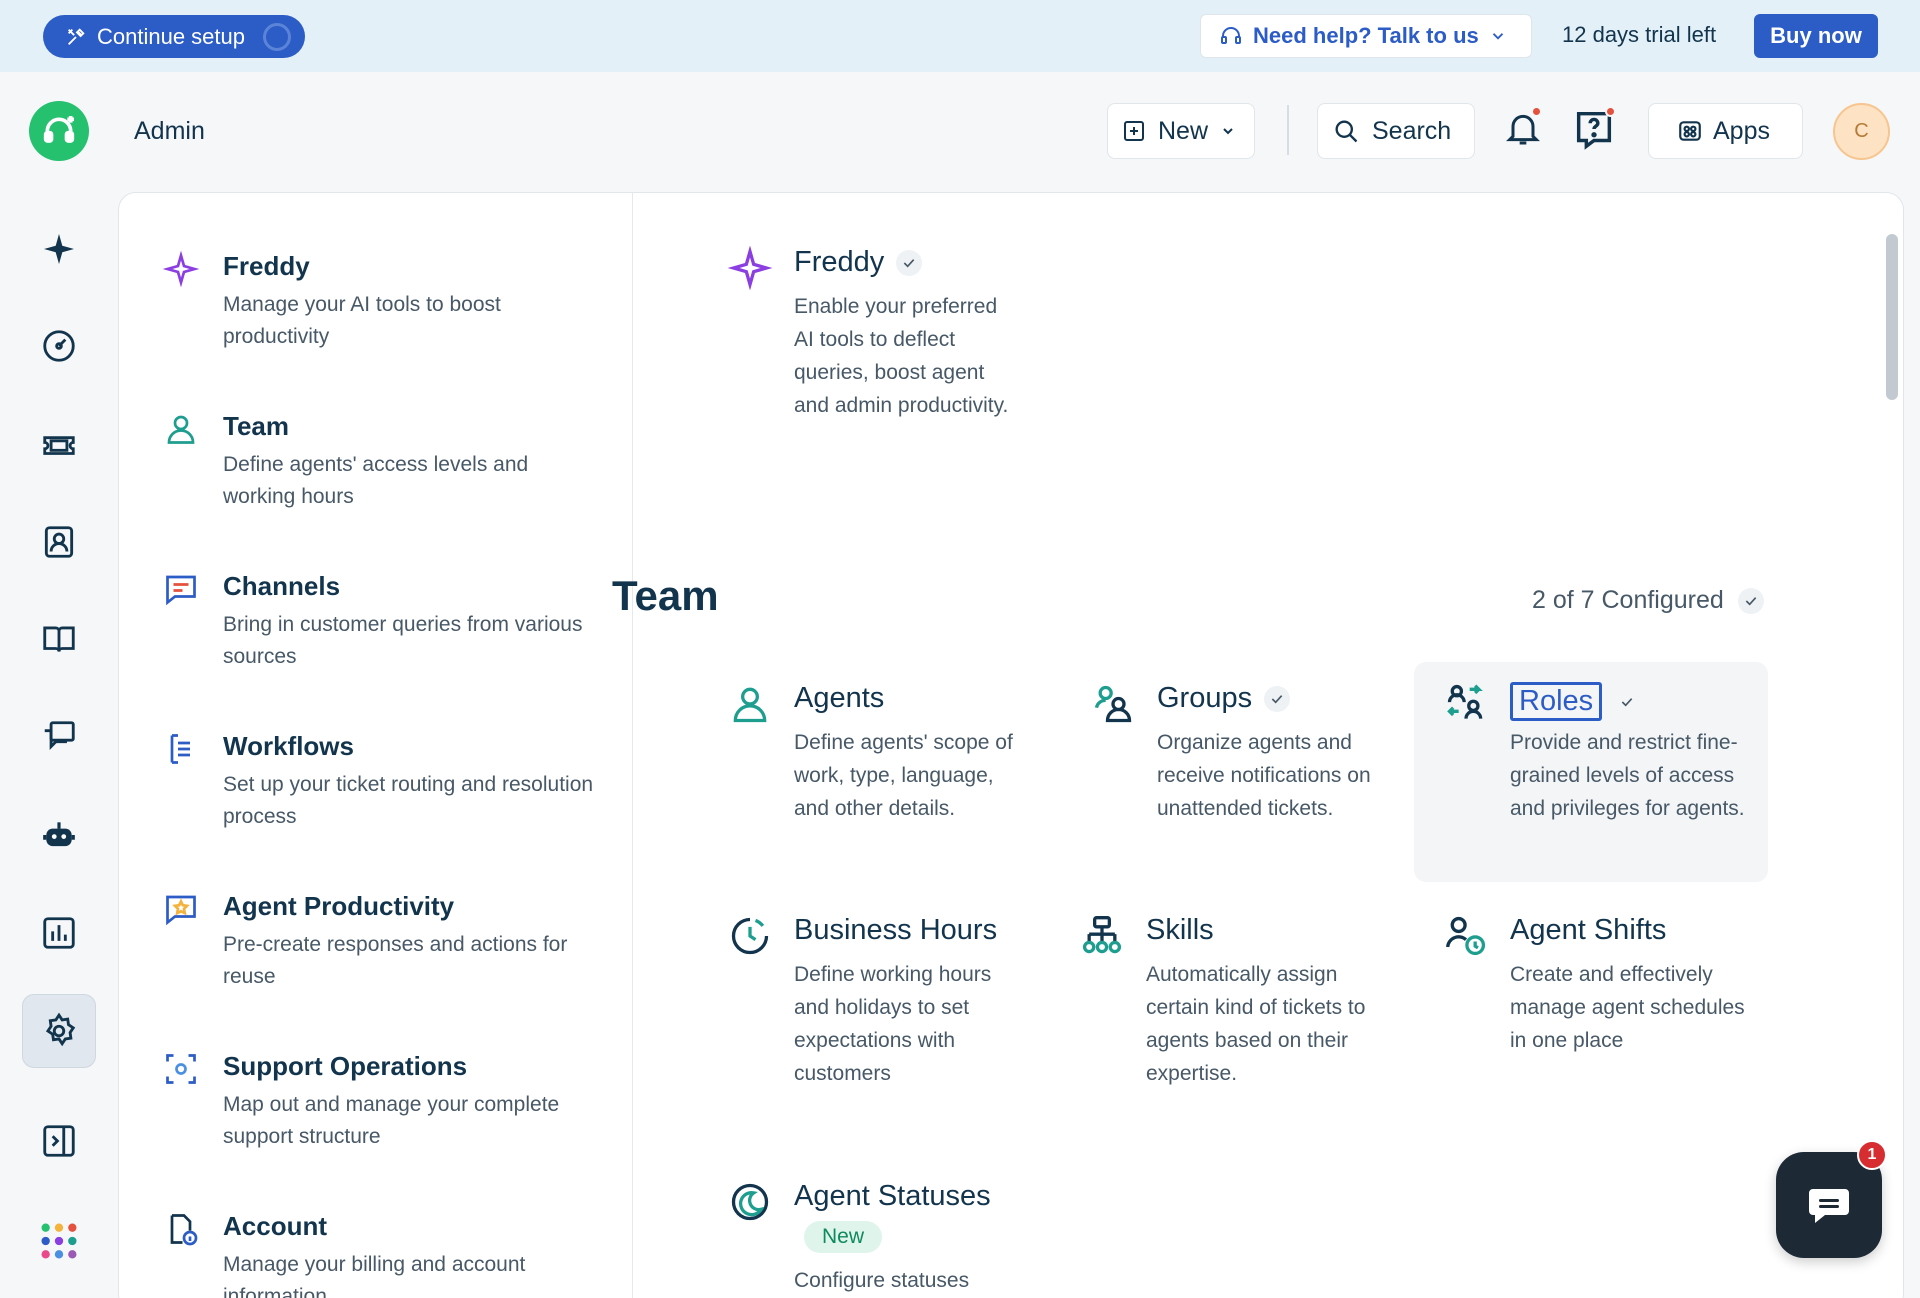 The image size is (1920, 1298). I want to click on headset-logo-icon, so click(59, 129).